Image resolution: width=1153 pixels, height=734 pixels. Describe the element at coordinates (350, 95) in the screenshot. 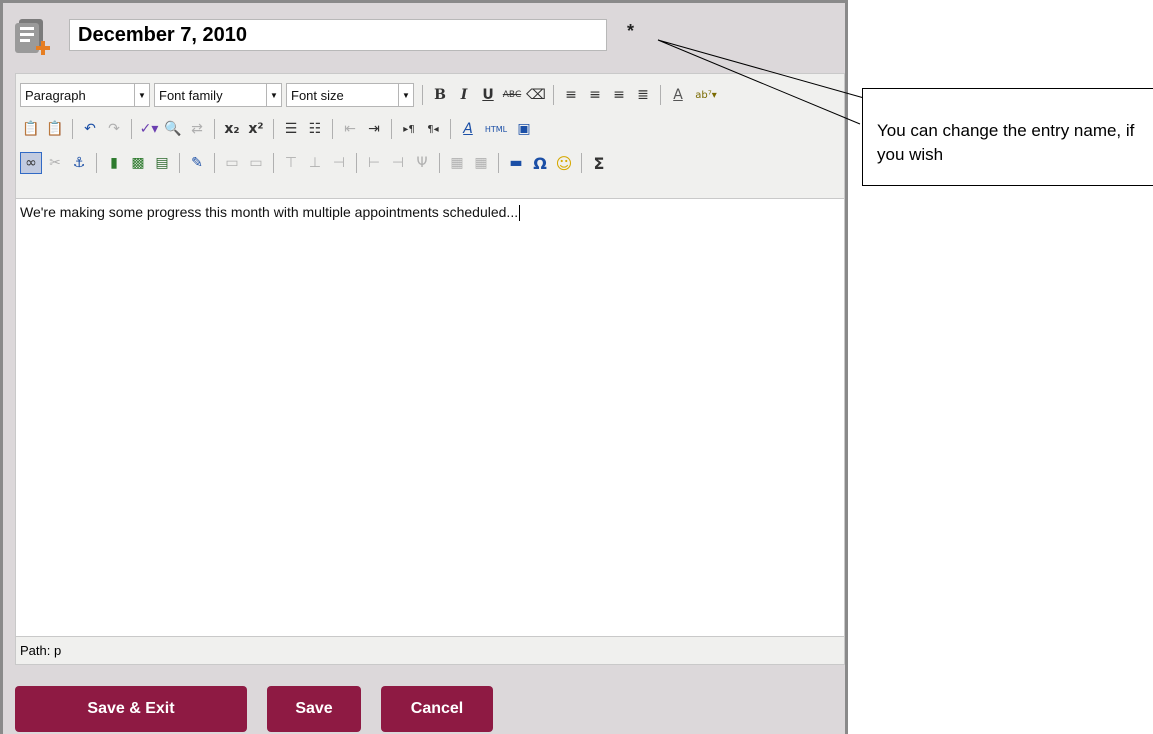

I see `font-size-select: Font size ▼` at that location.